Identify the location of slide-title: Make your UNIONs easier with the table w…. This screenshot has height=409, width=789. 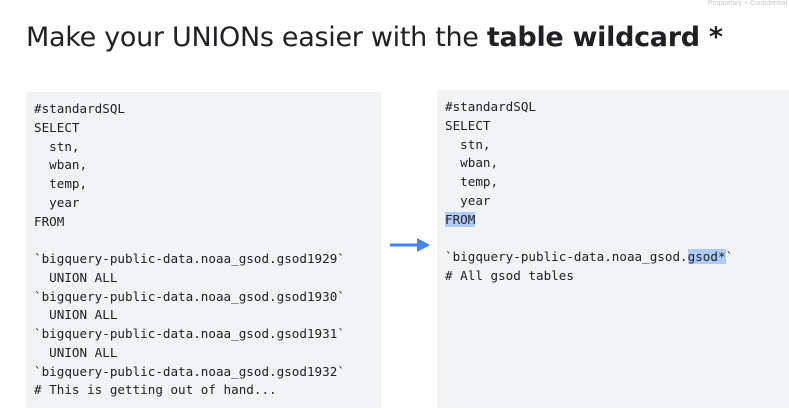
(374, 37).